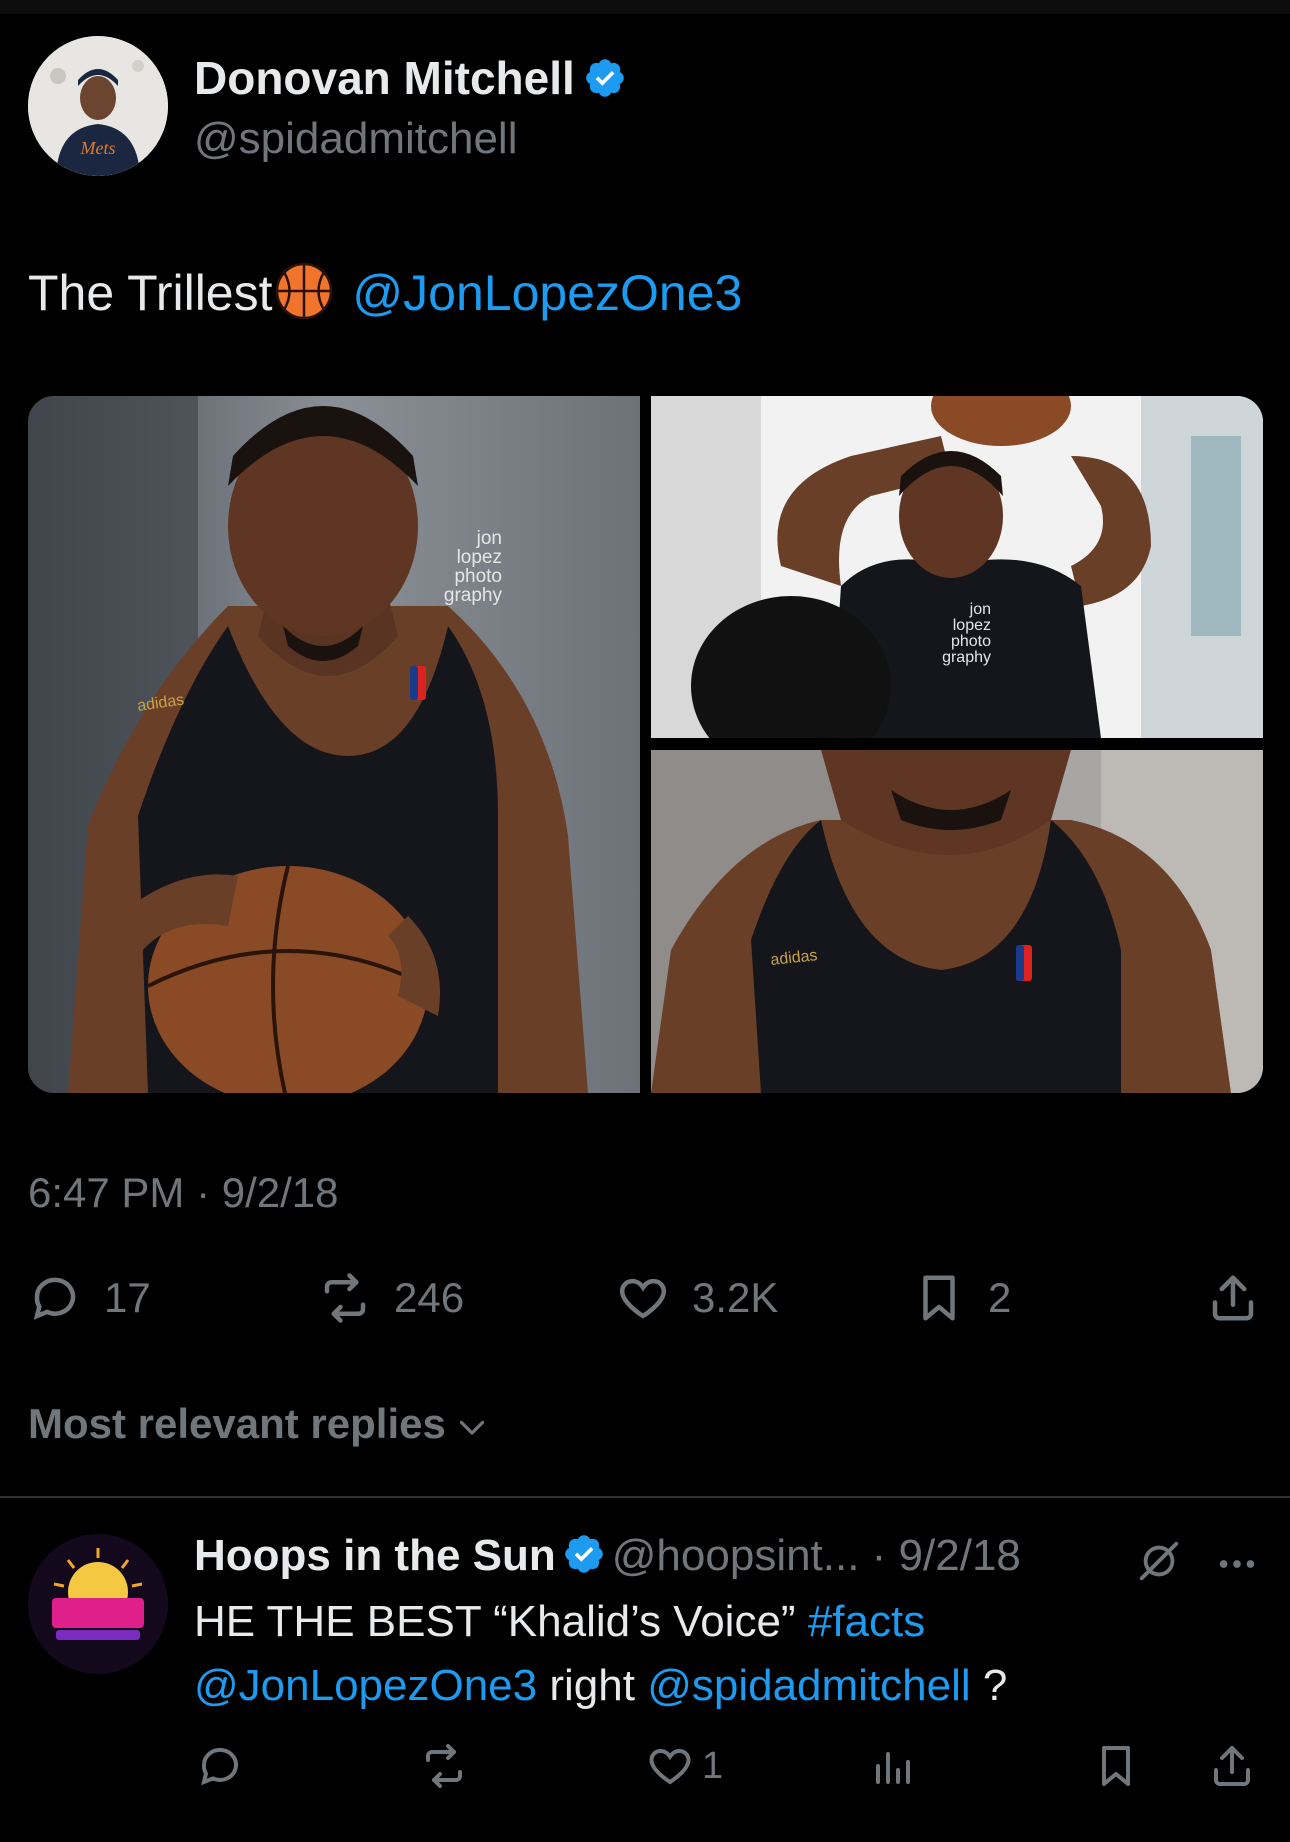 Image resolution: width=1290 pixels, height=1842 pixels. What do you see at coordinates (501, 1621) in the screenshot?
I see `reply-text-part1: HE THE BEST “Khalid’s Voice”` at bounding box center [501, 1621].